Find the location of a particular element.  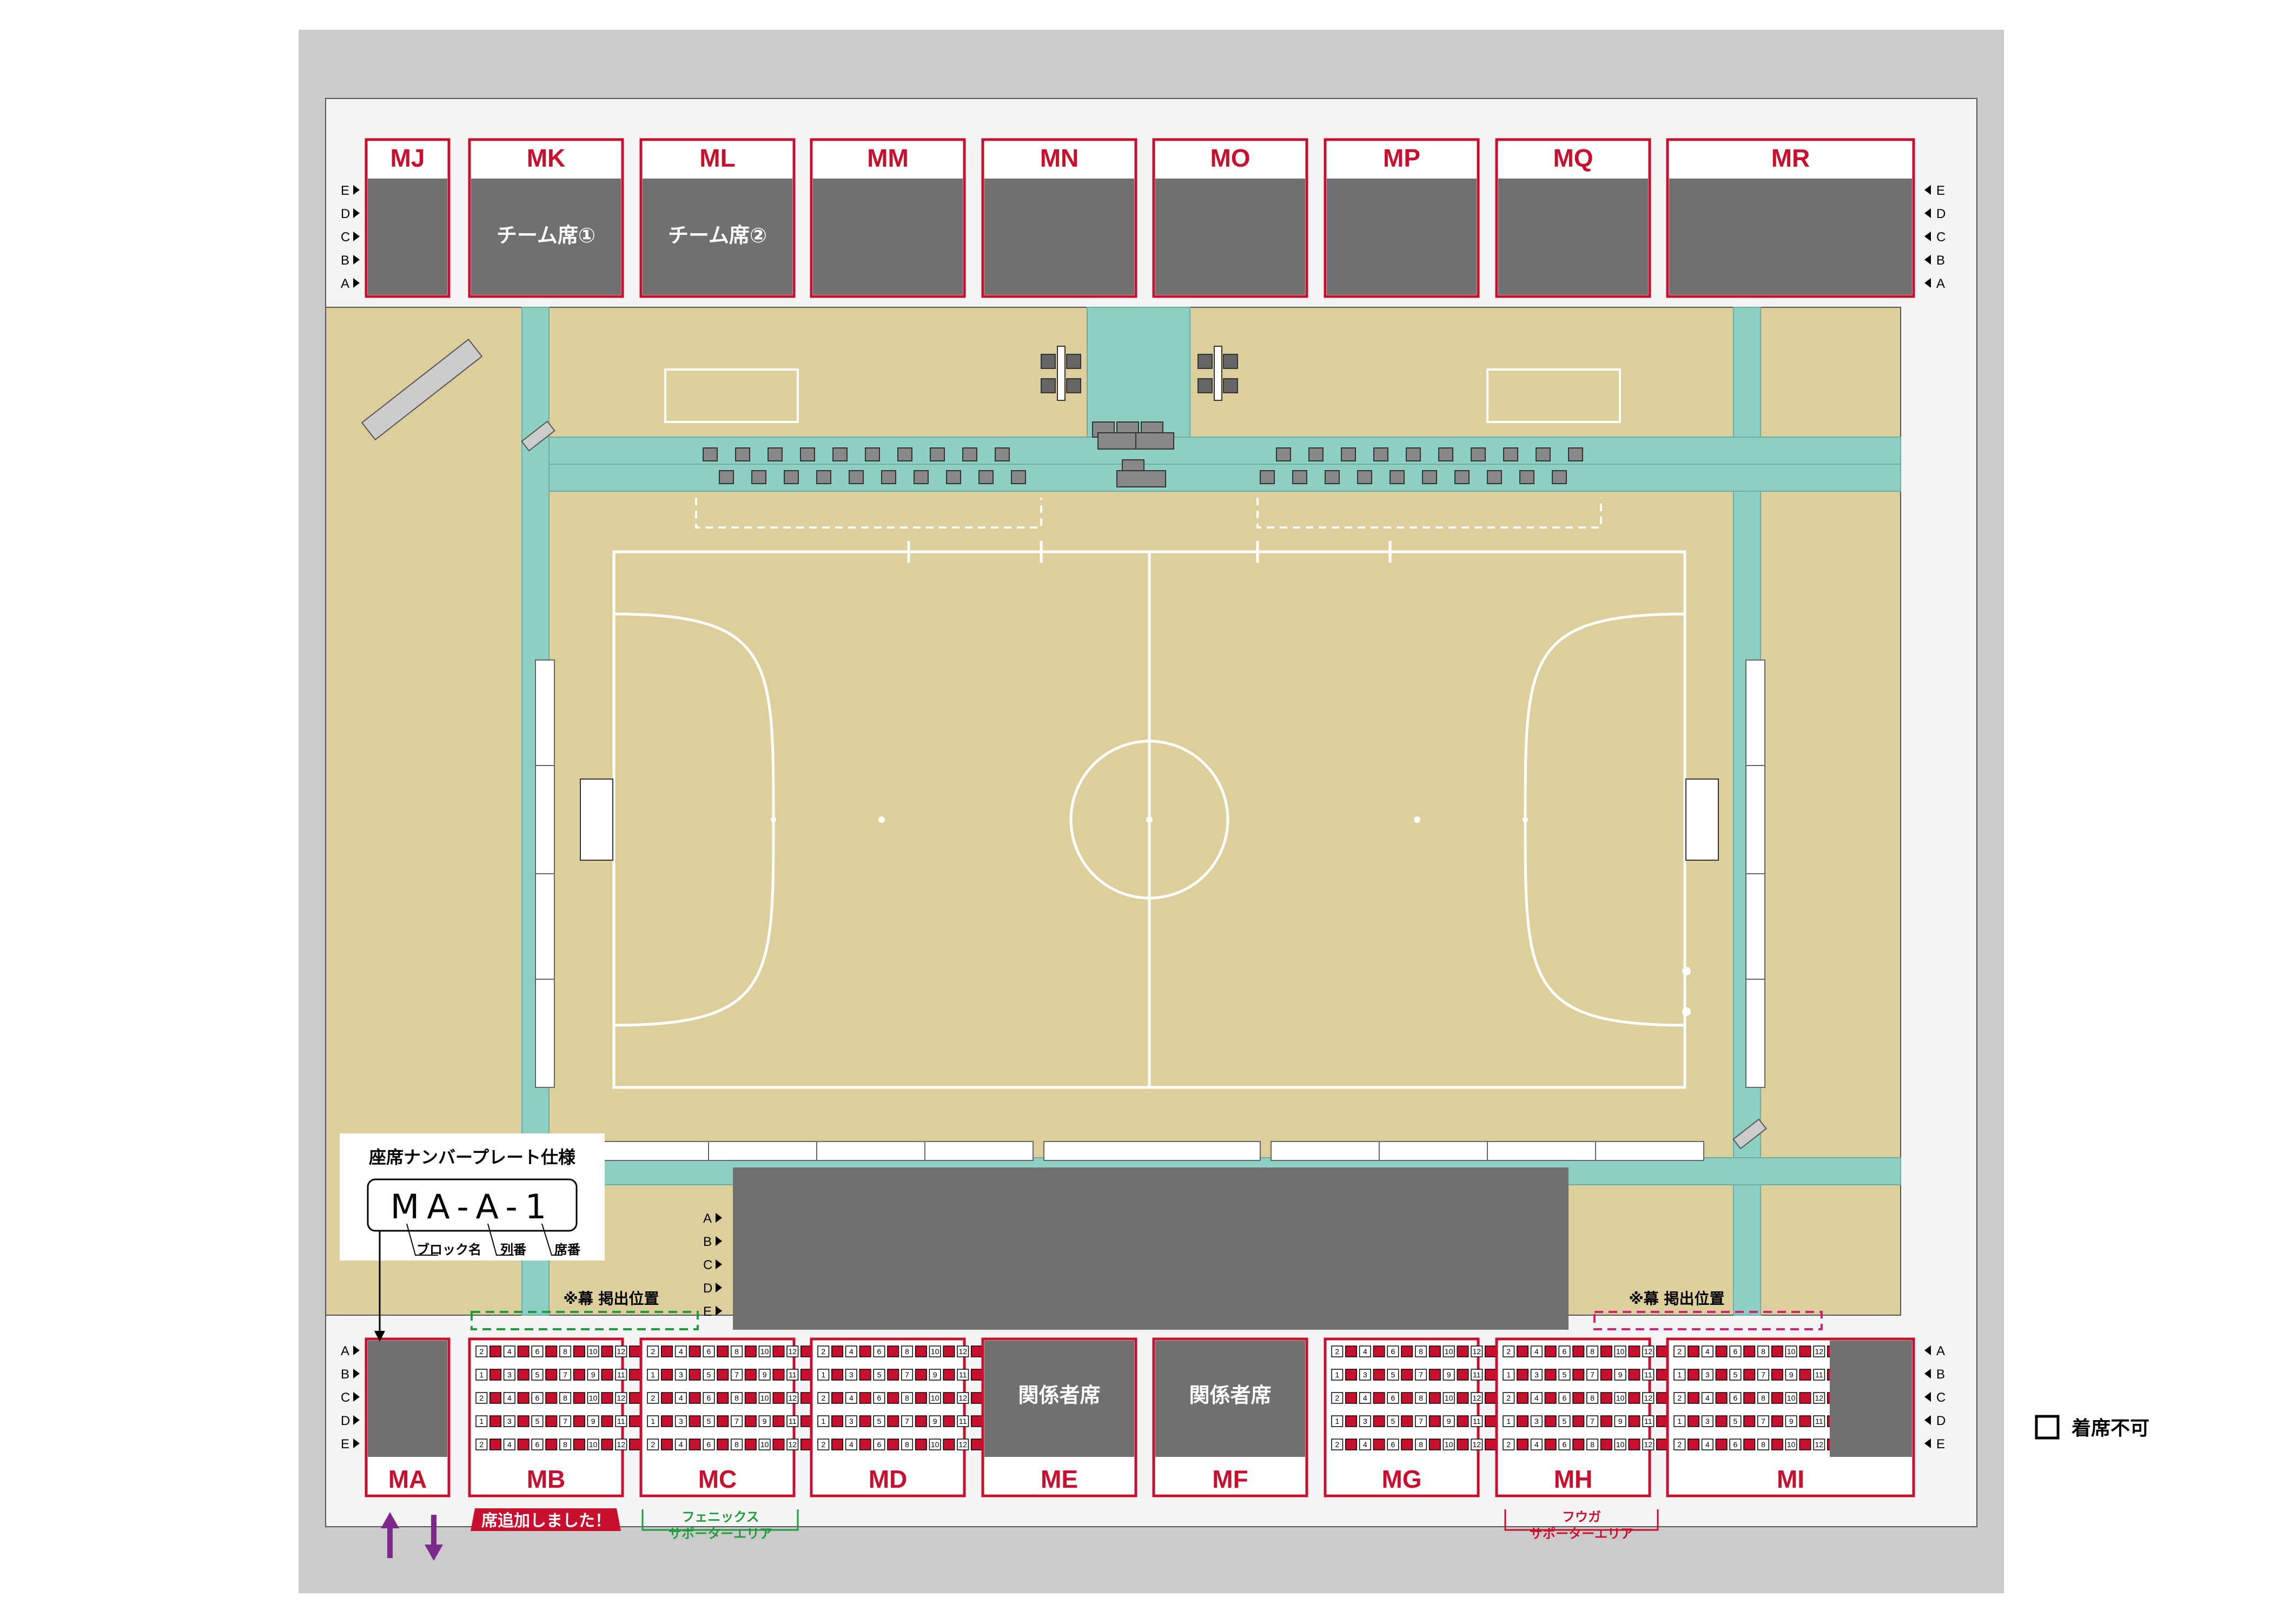

lower-block-mh: MH 2 4 6 8 10 12 1 3 5 7 9 11 2 4 6 8 10 12 1 3 5 7 9 11 2 4 6 8 10 12 is located at coordinates (1582, 1417).